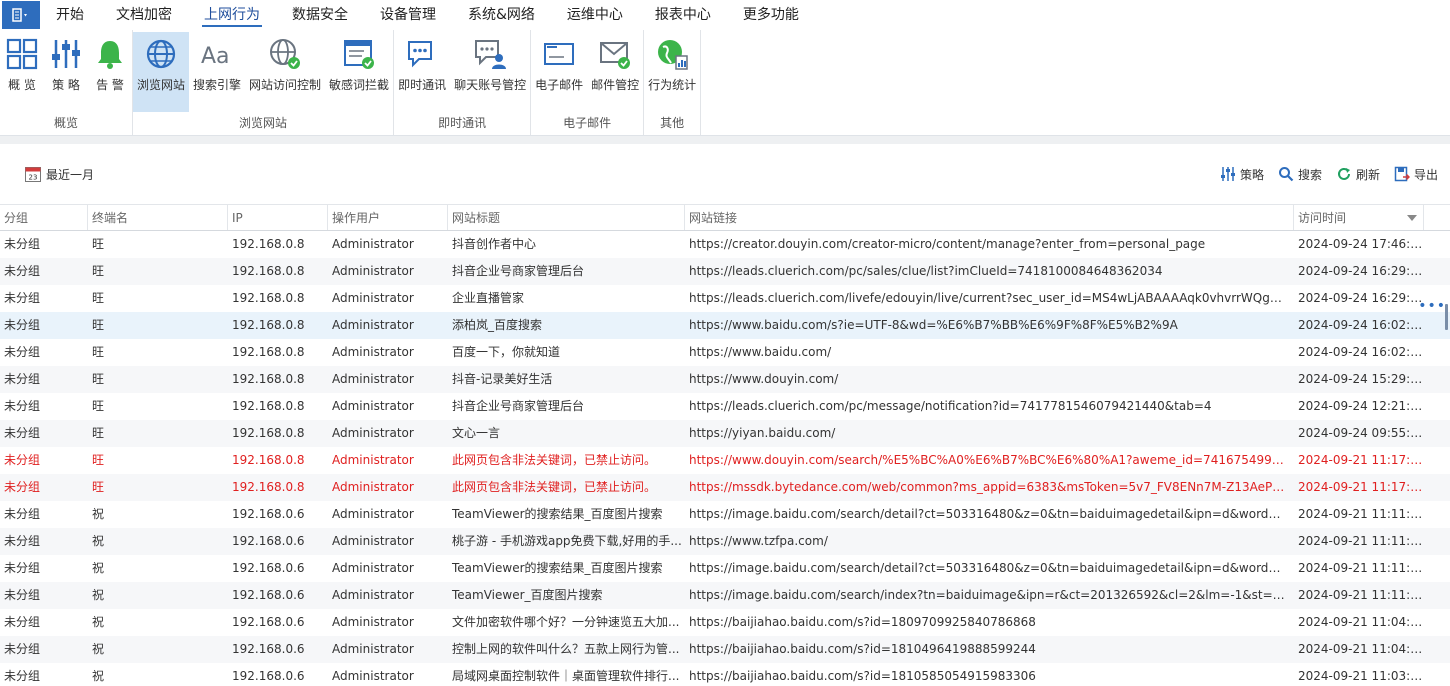  What do you see at coordinates (408, 15) in the screenshot?
I see `menu-tab-4: 设备管理` at bounding box center [408, 15].